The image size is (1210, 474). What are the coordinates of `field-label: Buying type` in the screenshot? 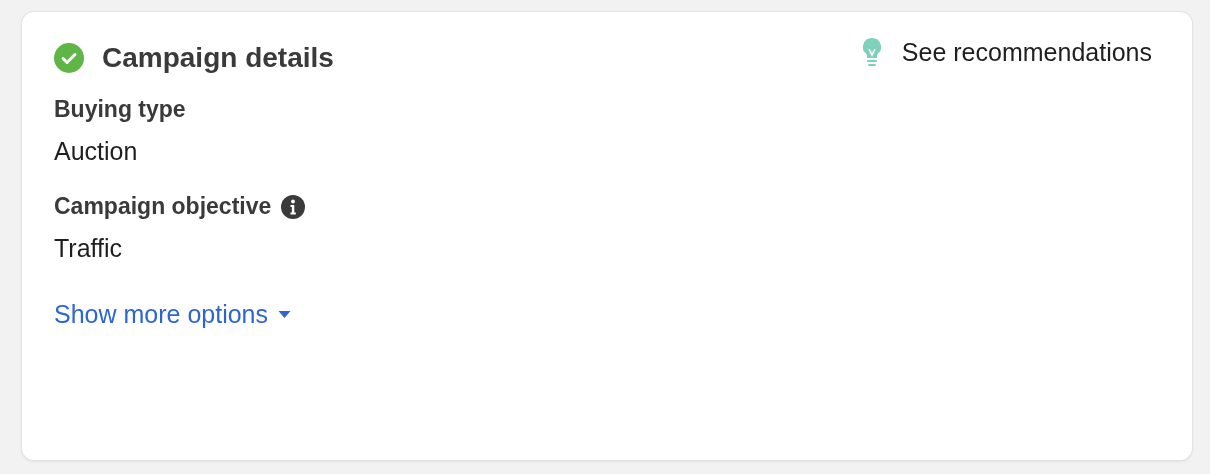 It's located at (120, 109).